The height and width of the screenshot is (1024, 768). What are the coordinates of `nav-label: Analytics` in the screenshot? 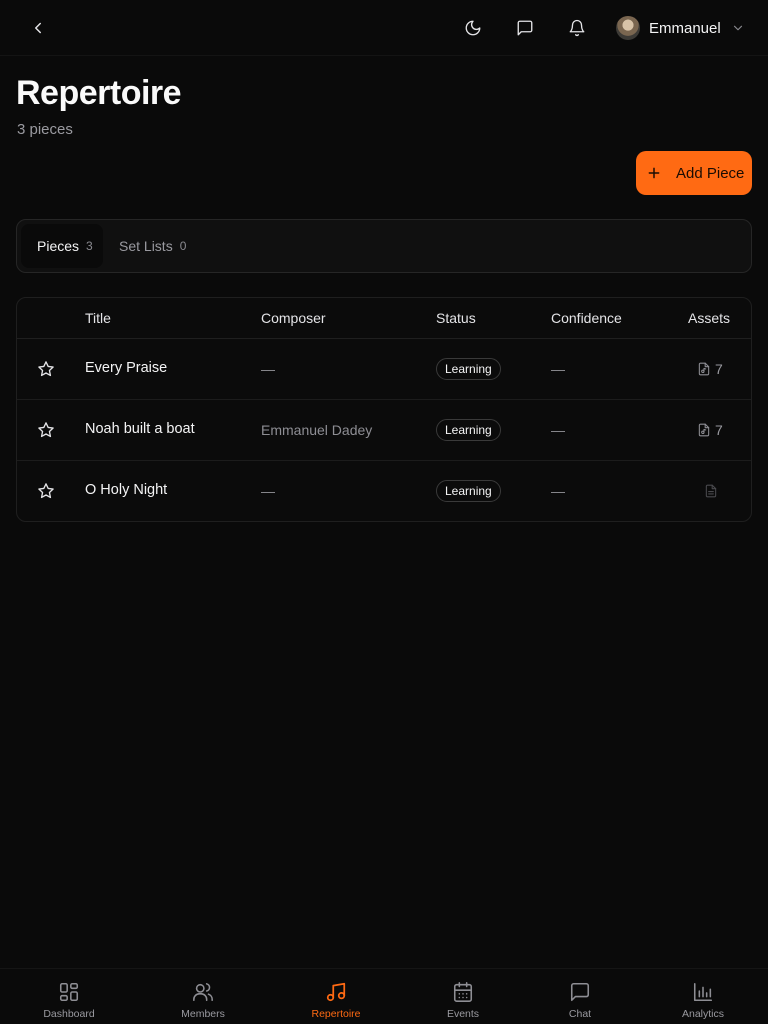 It's located at (702, 1014).